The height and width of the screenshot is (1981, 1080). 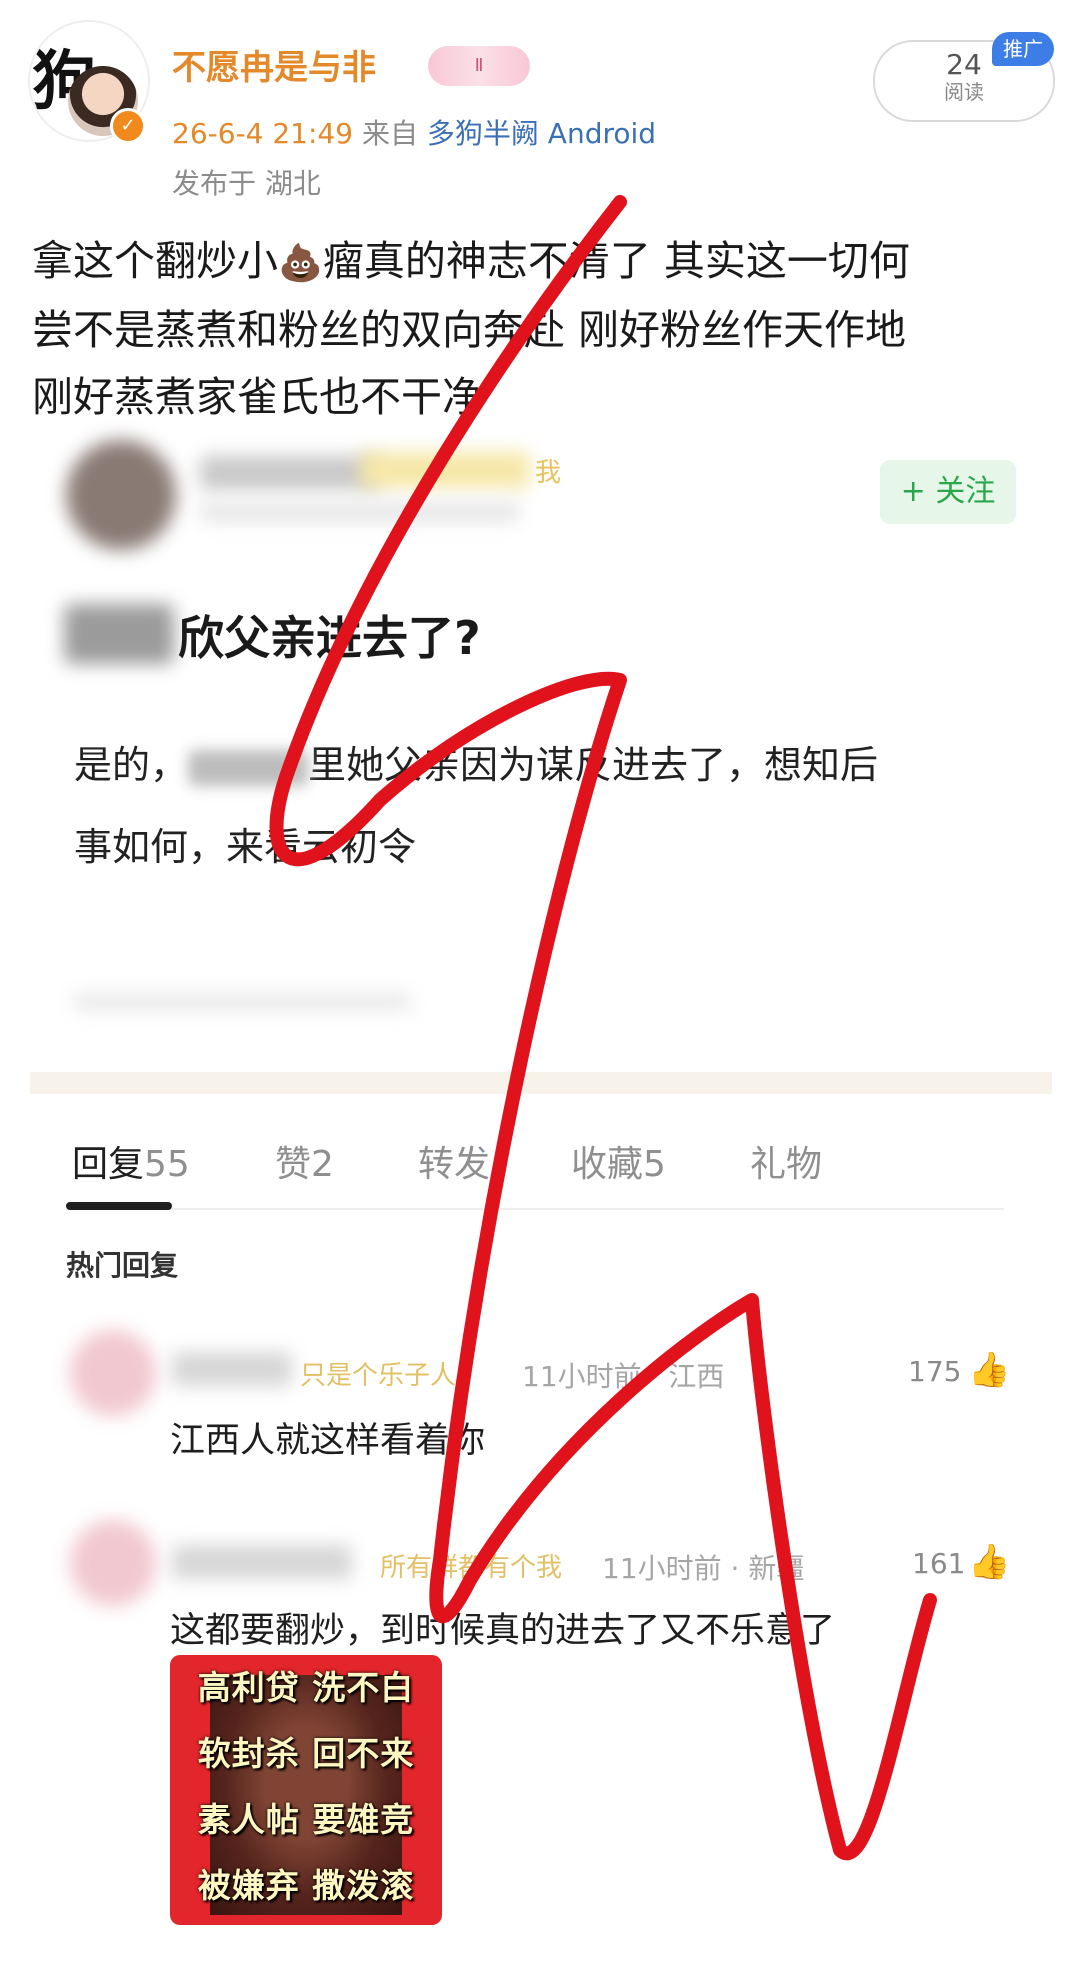 I want to click on embedded-body: 是的， 里她父亲因为谋反进去了，想知后 事如何，来看云初令, so click(x=554, y=806).